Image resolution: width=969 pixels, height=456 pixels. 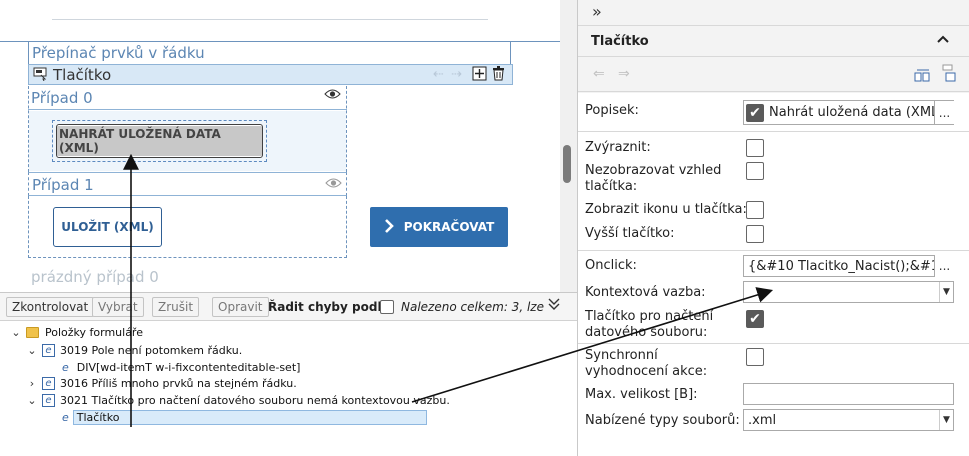 I want to click on folder-icon, so click(x=32, y=332).